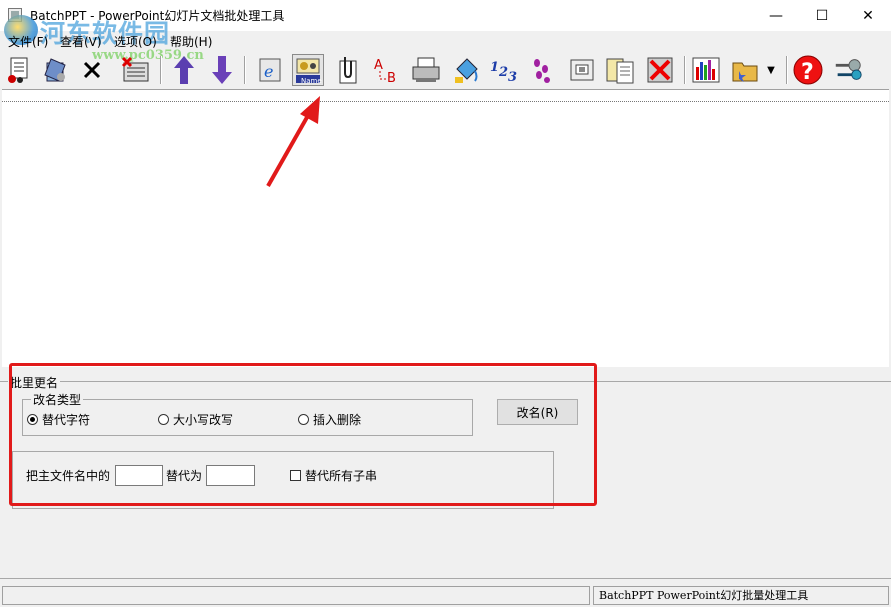 The height and width of the screenshot is (607, 891). What do you see at coordinates (776, 15) in the screenshot?
I see `minimize-button: —` at bounding box center [776, 15].